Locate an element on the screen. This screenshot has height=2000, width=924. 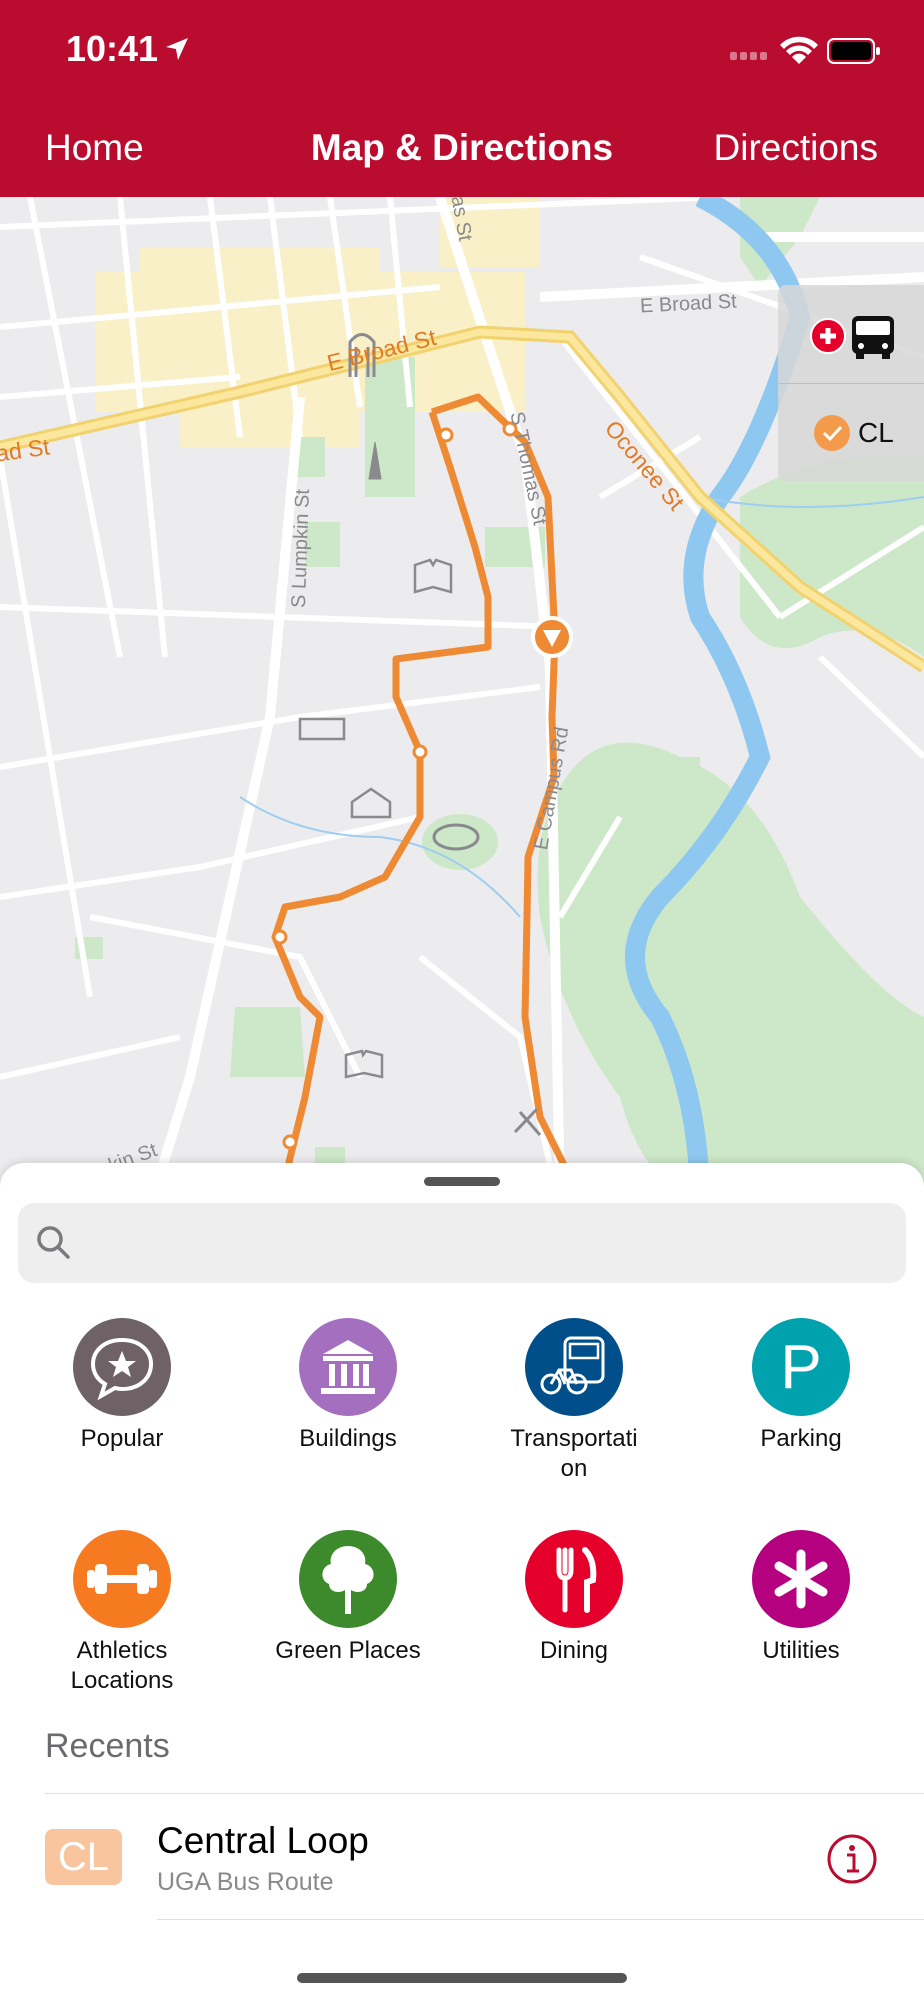
category-label: Athletics Locations is located at coordinates (122, 1665).